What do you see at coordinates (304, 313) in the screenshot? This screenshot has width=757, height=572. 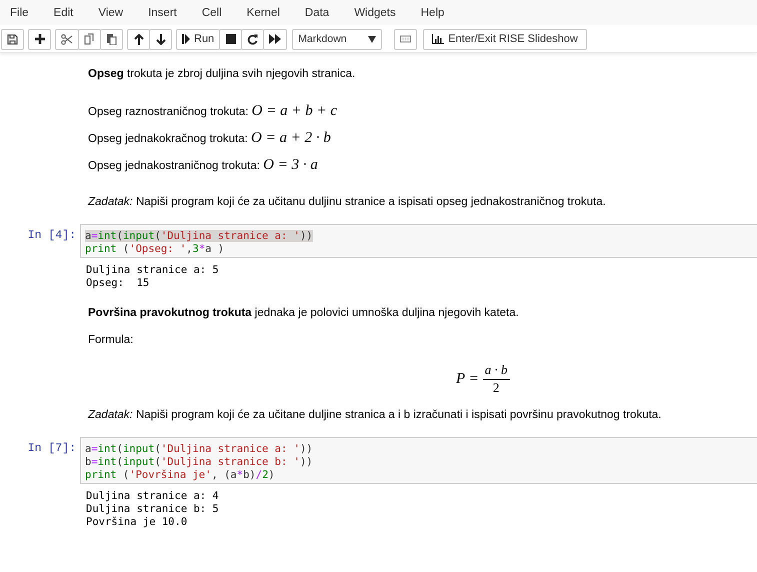 I see `paragraph: Površina pravokutnog trokuta jednaka je polovici umnoška duljina njegovih kateta.` at bounding box center [304, 313].